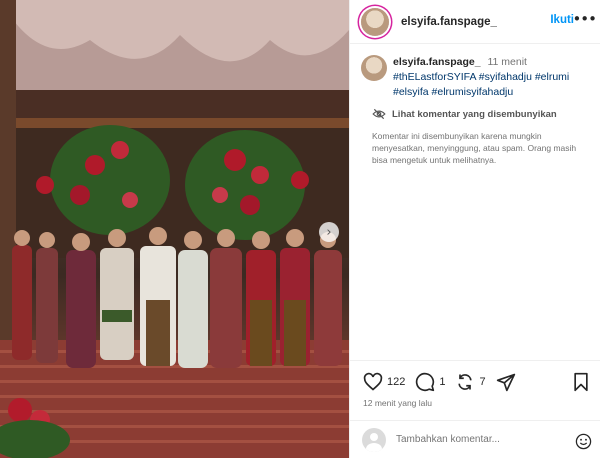  What do you see at coordinates (379, 114) in the screenshot?
I see `eye-slash-icon` at bounding box center [379, 114].